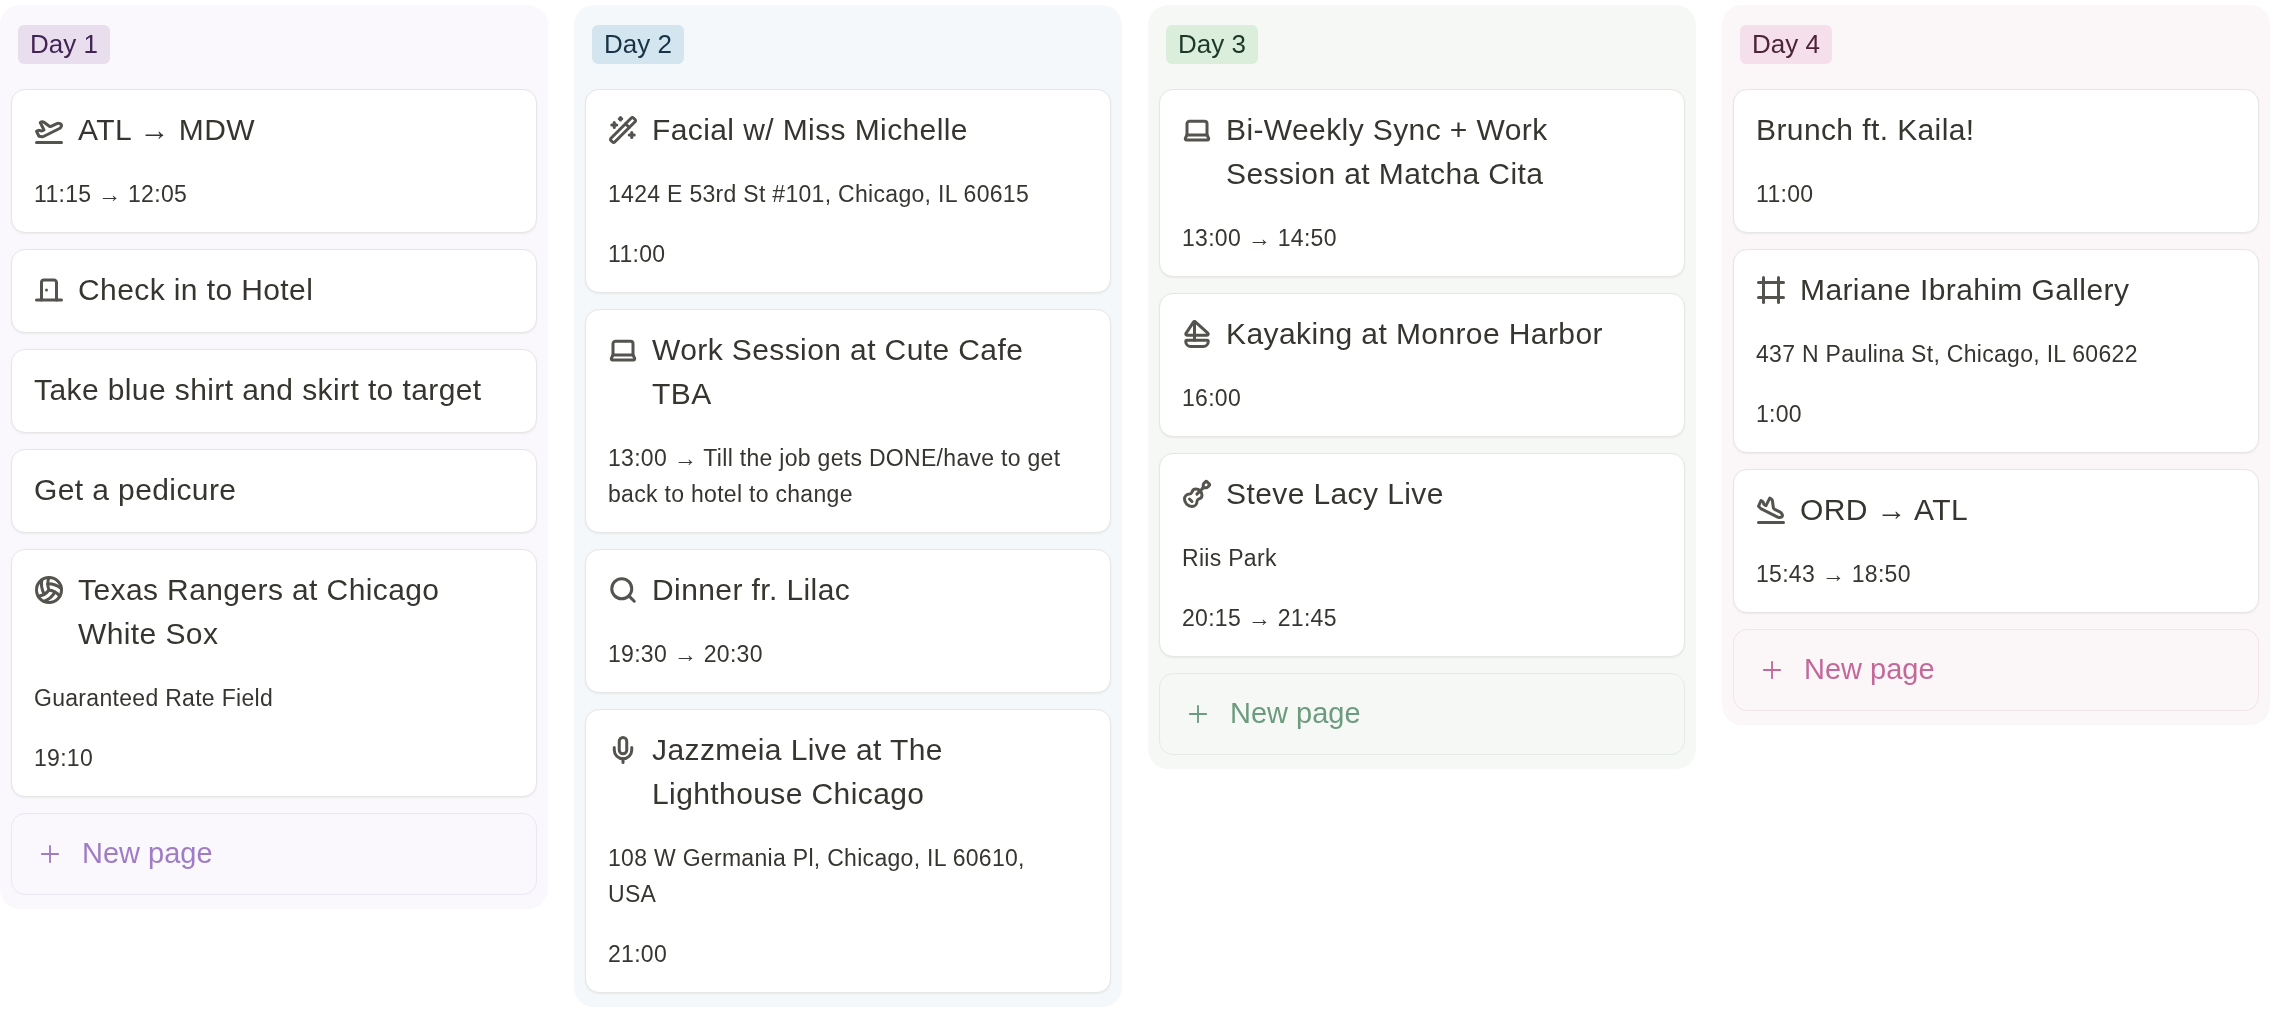  Describe the element at coordinates (111, 194) in the screenshot. I see `card-detail: 11:15 → 12:05` at that location.